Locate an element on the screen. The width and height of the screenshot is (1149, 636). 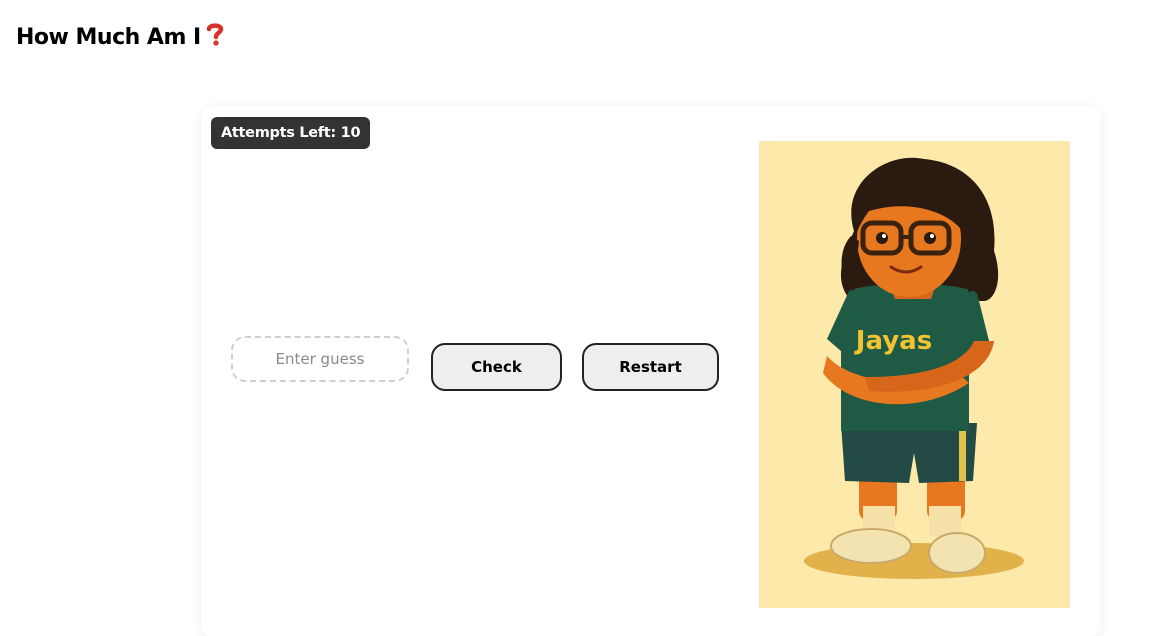
attempts-badge: Attempts Left: 10 is located at coordinates (291, 133).